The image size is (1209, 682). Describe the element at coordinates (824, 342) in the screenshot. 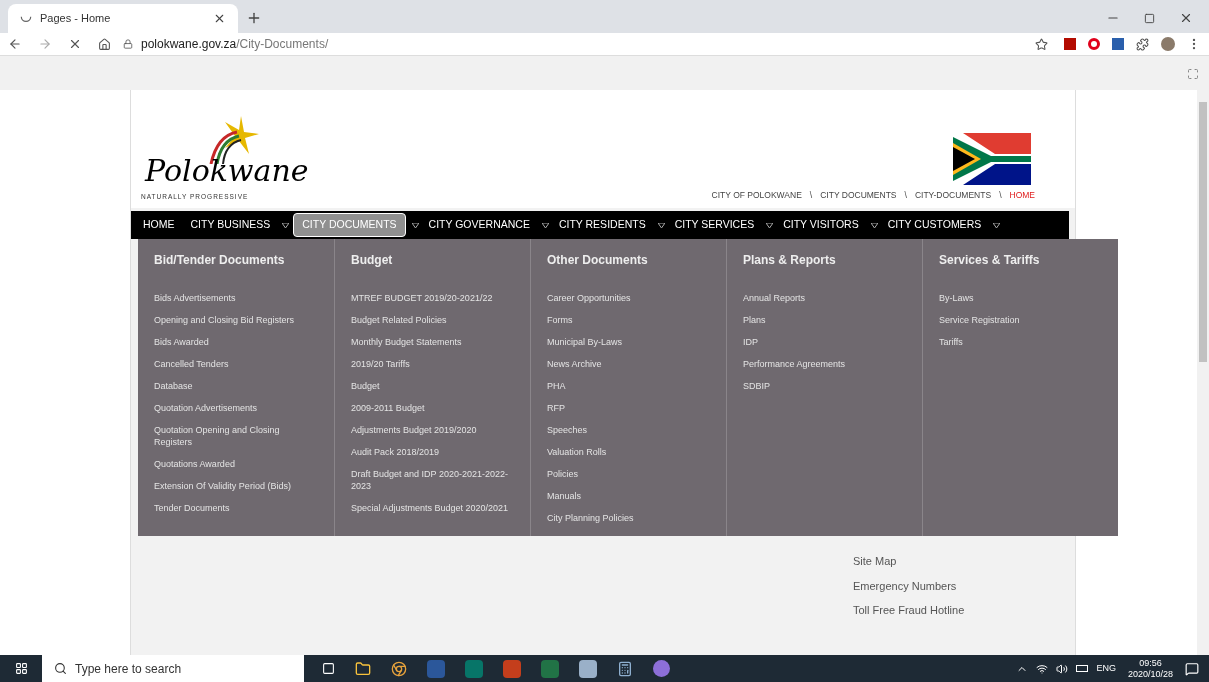

I see `menu-link: IDP` at that location.